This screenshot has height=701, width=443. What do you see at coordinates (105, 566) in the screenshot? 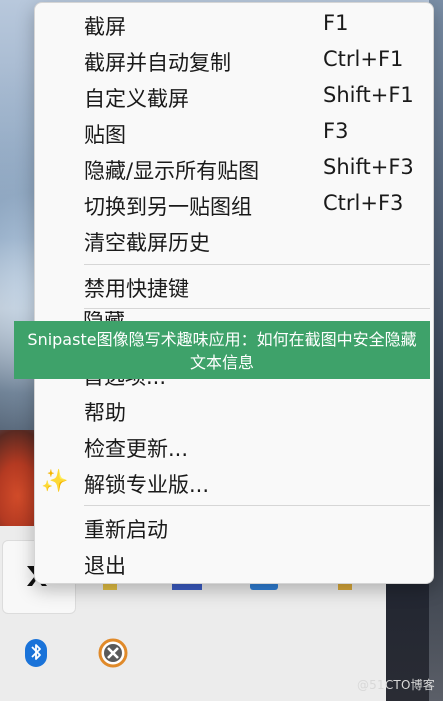
I see `menu-item-label: 退出` at bounding box center [105, 566].